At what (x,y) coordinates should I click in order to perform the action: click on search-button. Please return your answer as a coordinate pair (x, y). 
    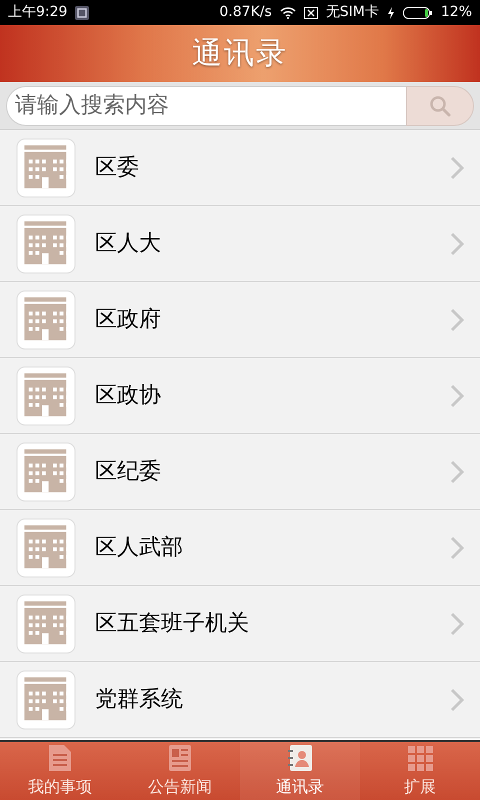
    Looking at the image, I should click on (440, 106).